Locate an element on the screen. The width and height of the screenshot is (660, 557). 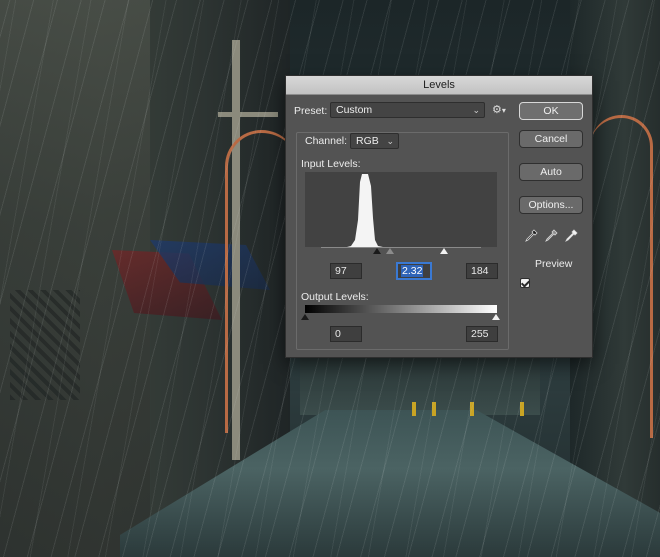
input-gamma-value: 2.32 is located at coordinates (412, 271).